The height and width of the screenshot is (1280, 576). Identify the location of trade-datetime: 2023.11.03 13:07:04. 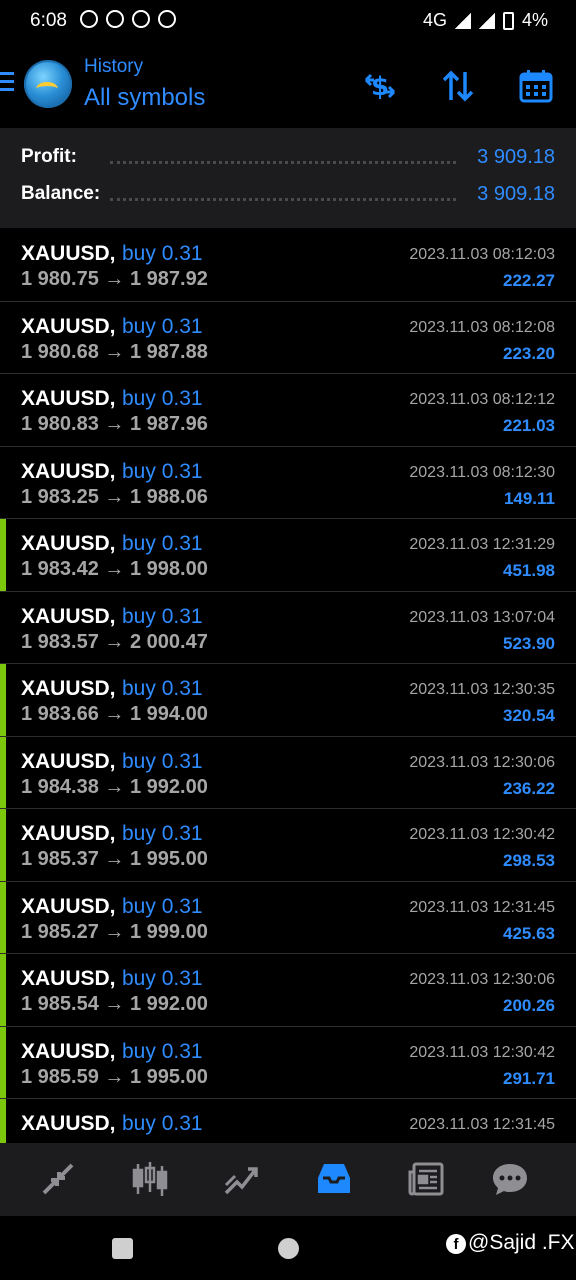
(482, 617).